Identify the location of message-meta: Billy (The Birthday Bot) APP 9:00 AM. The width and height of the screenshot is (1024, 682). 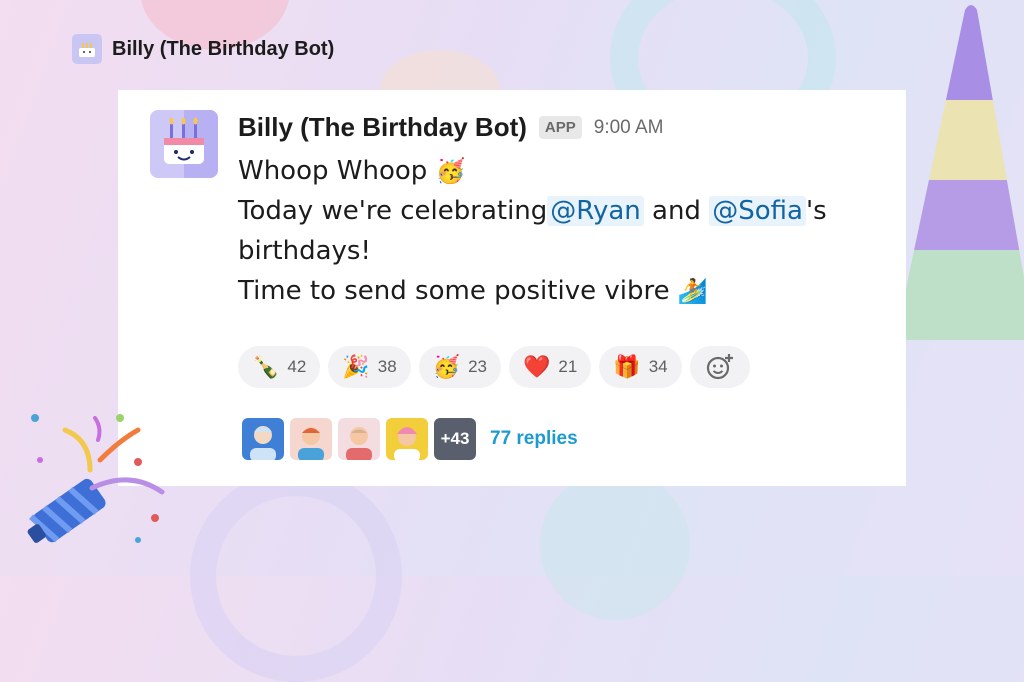
(562, 127).